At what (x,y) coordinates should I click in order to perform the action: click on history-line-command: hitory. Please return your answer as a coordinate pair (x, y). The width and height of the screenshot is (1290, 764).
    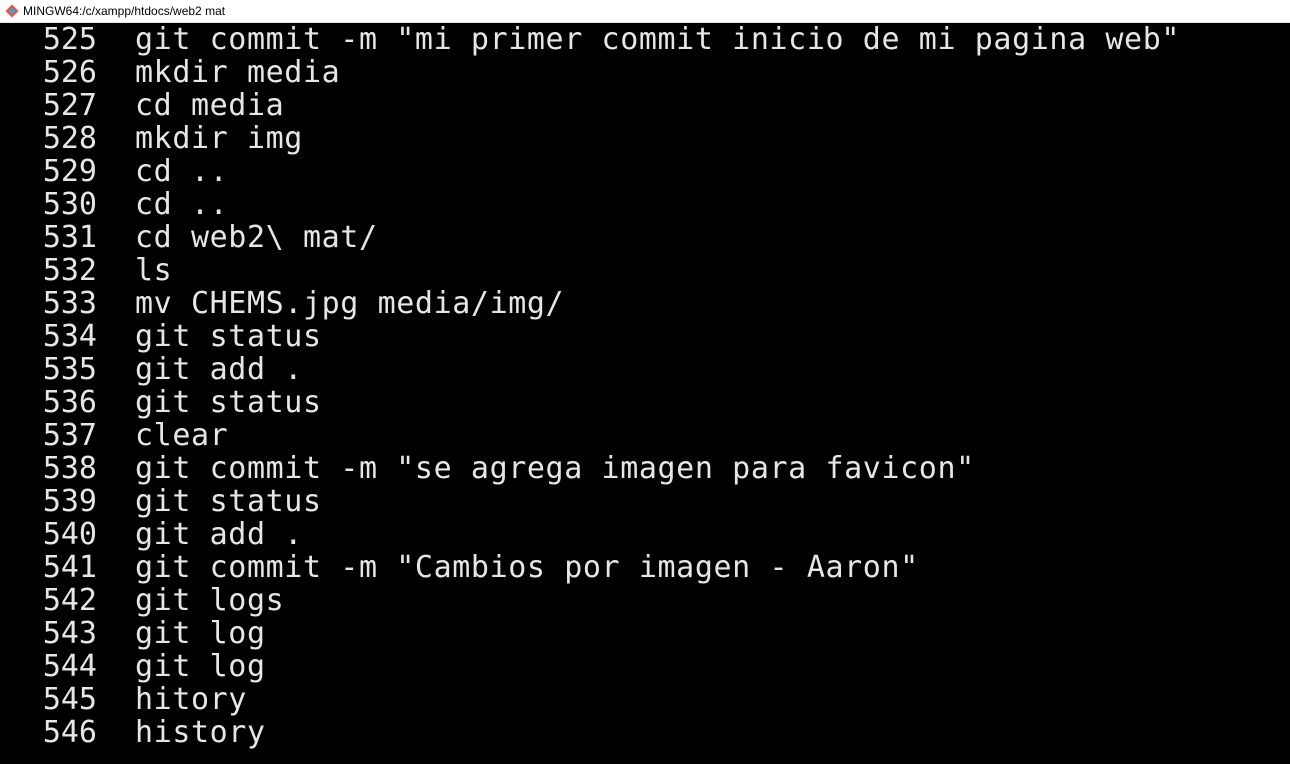
    Looking at the image, I should click on (191, 699).